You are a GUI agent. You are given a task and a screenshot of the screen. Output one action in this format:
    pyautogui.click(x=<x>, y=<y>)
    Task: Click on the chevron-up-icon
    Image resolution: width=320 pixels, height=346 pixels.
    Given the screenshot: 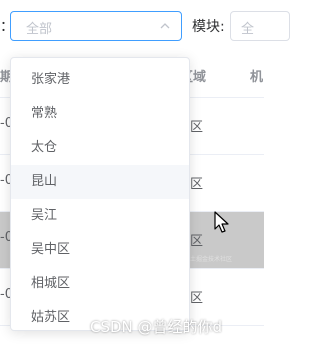 What is the action you would take?
    pyautogui.click(x=165, y=26)
    